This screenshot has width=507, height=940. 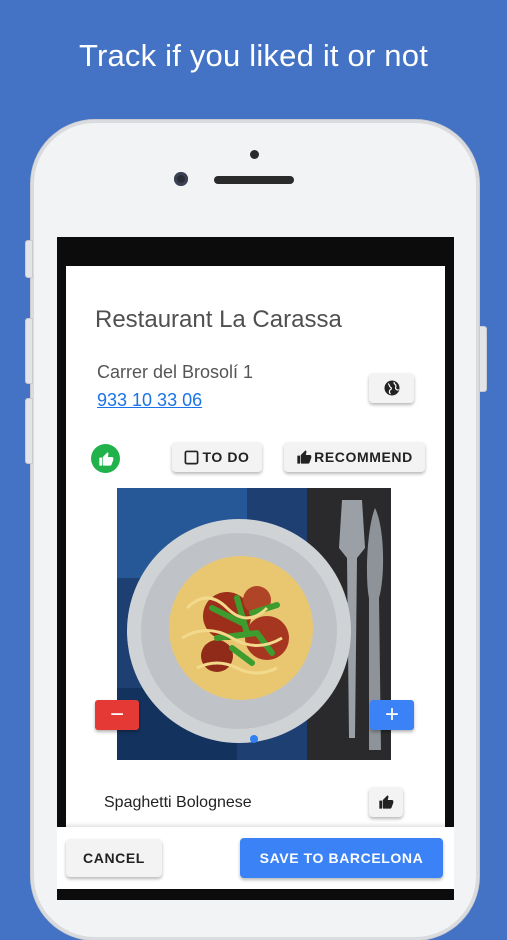 I want to click on todo-label: TO DO, so click(x=226, y=457).